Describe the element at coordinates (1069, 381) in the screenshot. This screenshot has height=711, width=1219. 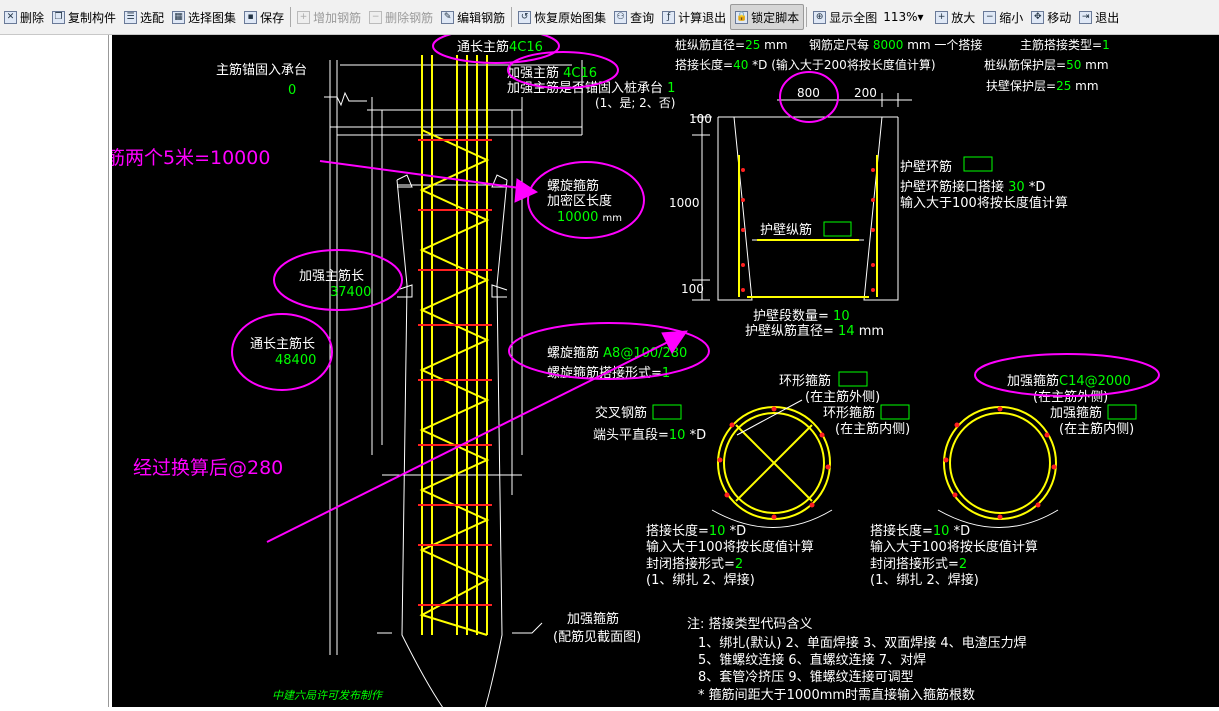
I see `svg-text: 加强箍筋C14@2000` at that location.